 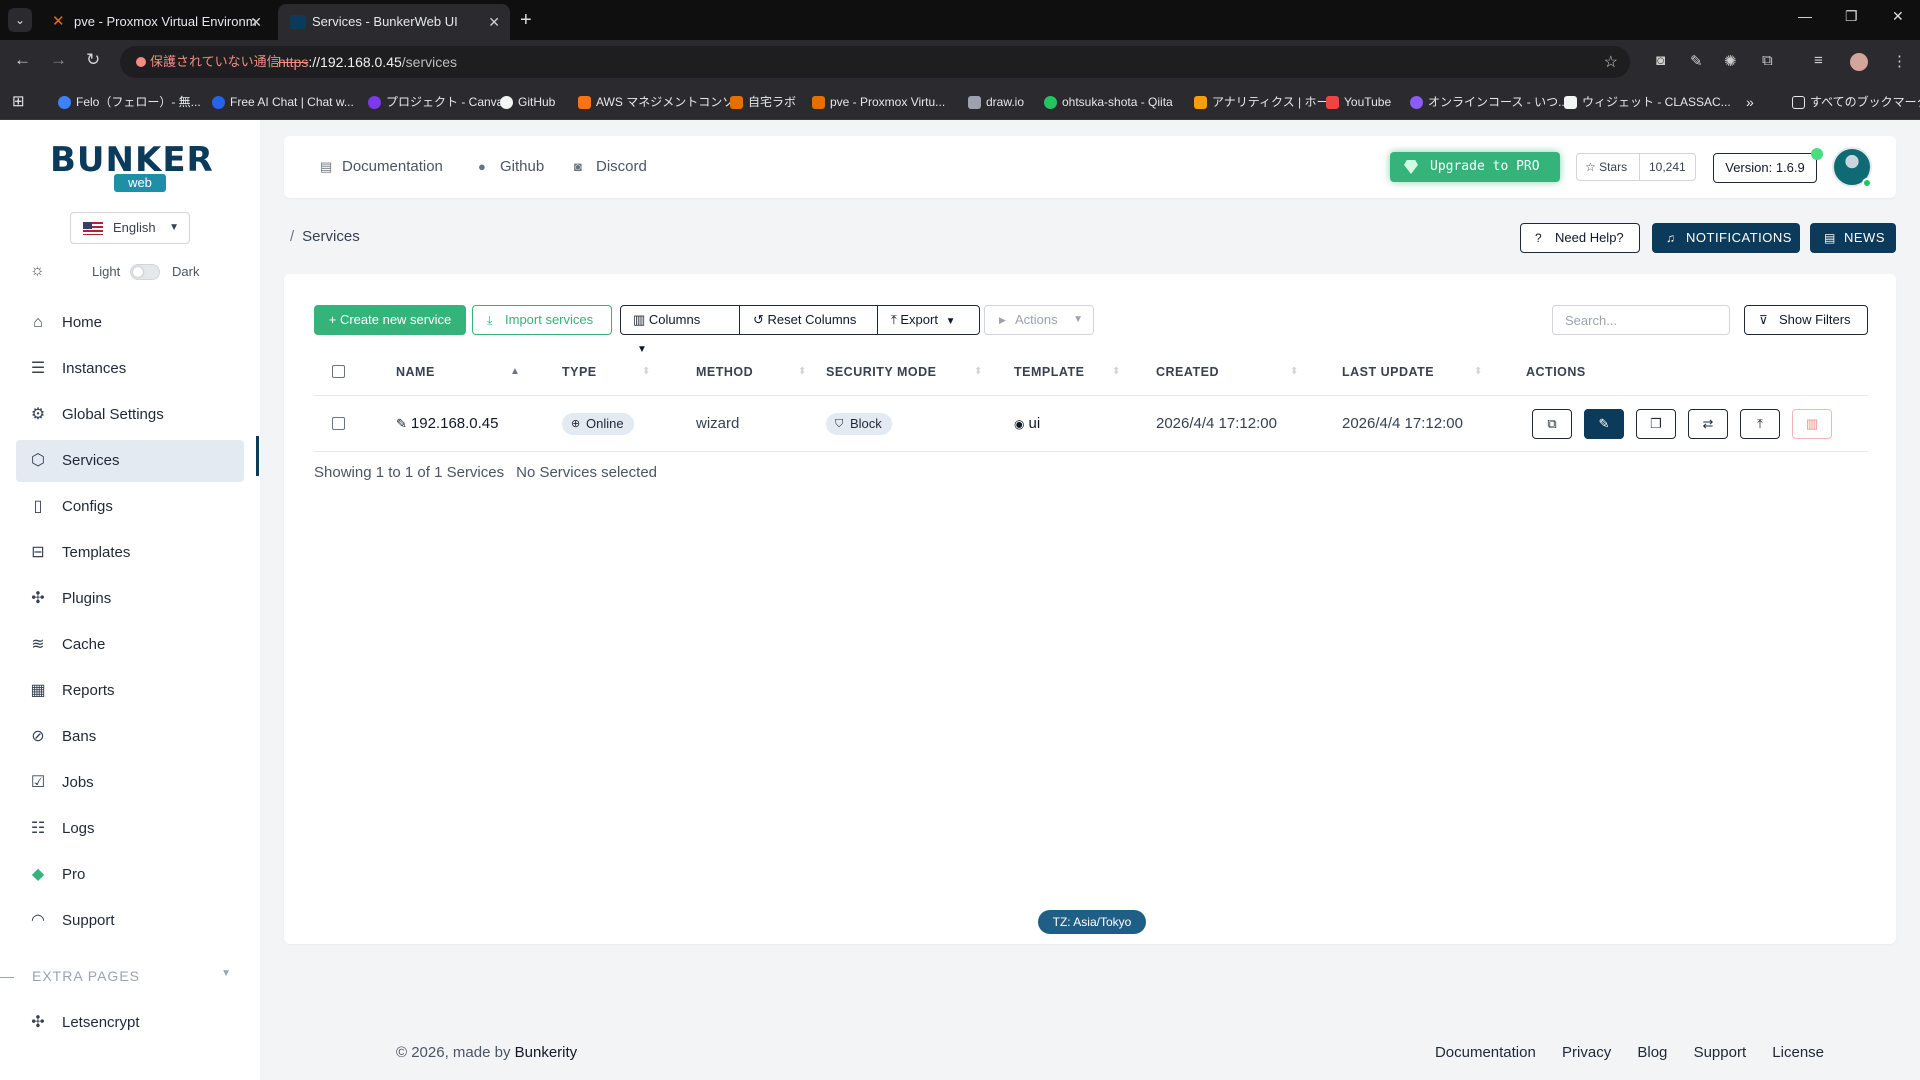 I want to click on sidebar-item-services: ⬡ Services, so click(x=130, y=461).